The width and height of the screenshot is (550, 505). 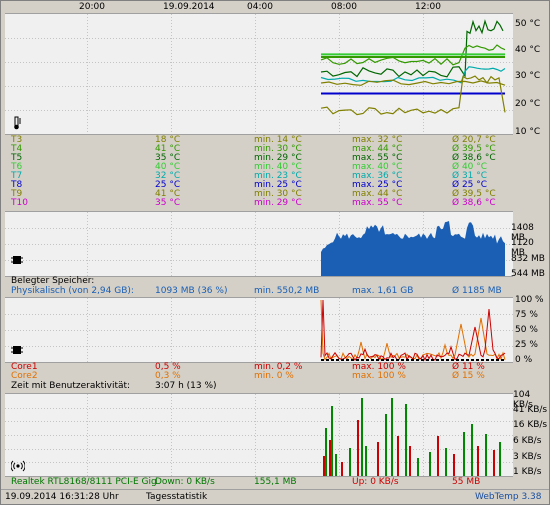 What do you see at coordinates (526, 315) in the screenshot?
I see `cpu-y-tick: 75 %` at bounding box center [526, 315].